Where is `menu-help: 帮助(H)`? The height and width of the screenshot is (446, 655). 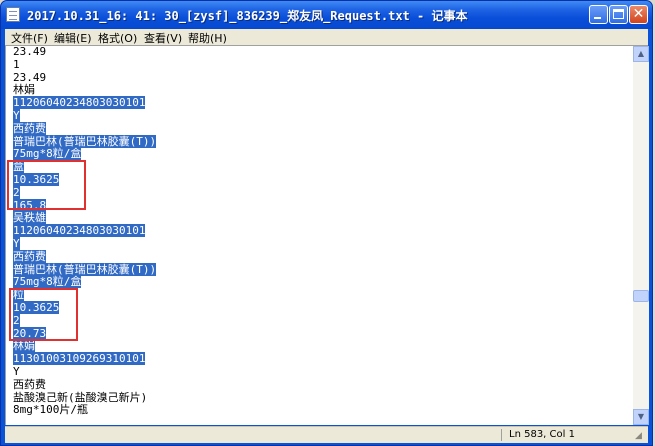
menu-help: 帮助(H) is located at coordinates (207, 38).